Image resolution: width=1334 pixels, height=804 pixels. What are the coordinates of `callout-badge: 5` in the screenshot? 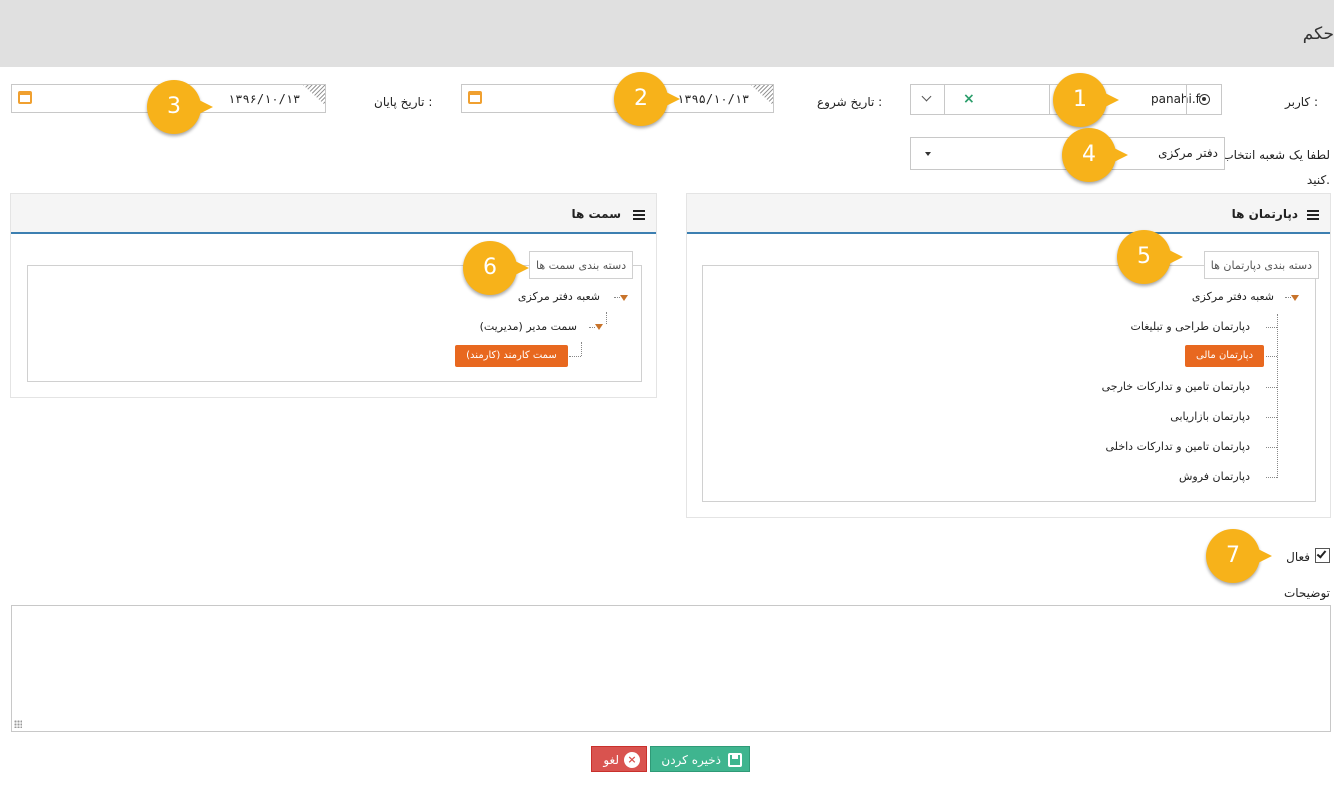 It's located at (1150, 257).